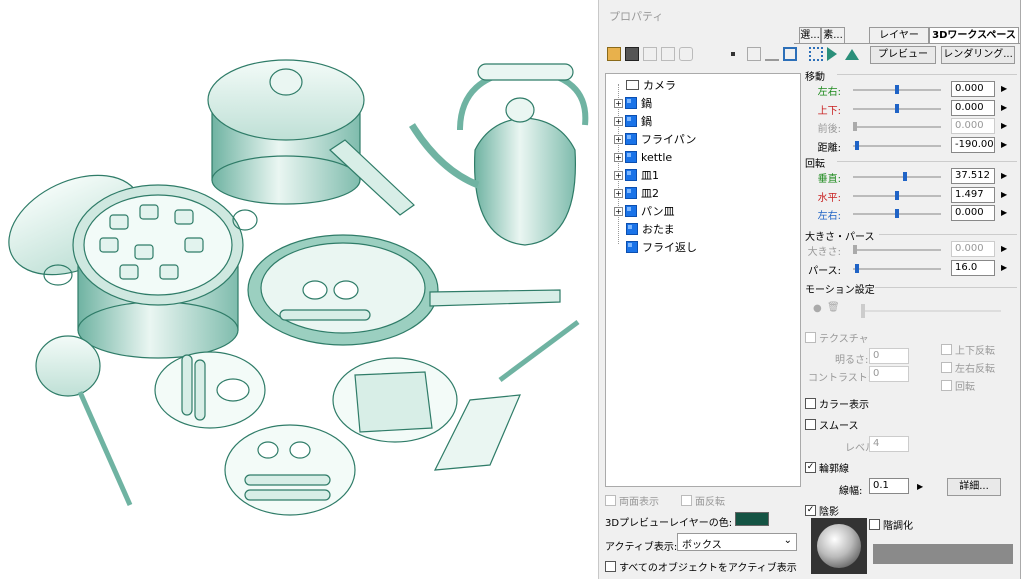  What do you see at coordinates (650, 54) in the screenshot?
I see `copy-icon` at bounding box center [650, 54].